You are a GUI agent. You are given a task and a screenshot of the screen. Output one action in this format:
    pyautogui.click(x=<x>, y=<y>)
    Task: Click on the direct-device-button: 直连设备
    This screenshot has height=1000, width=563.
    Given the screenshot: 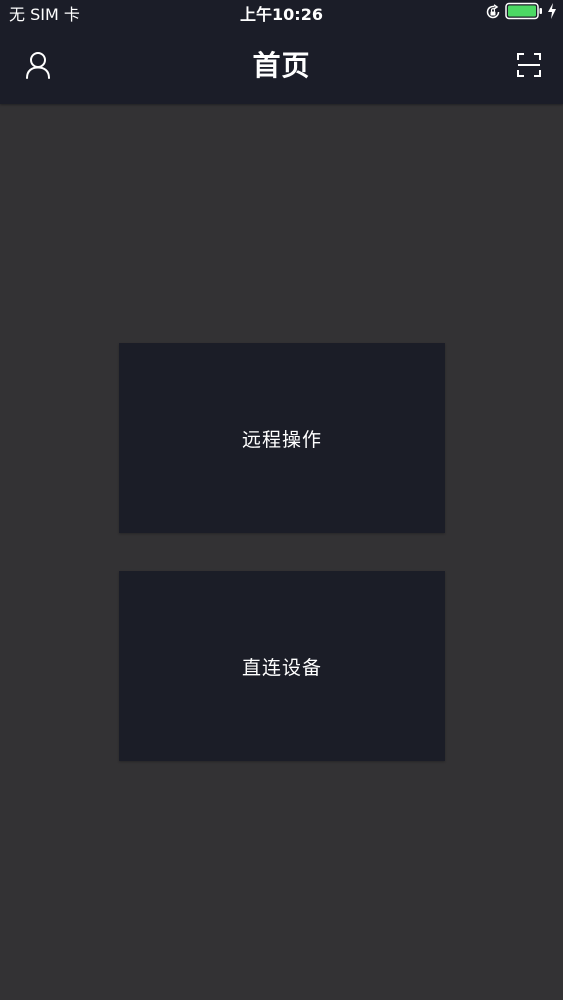 What is the action you would take?
    pyautogui.click(x=282, y=666)
    